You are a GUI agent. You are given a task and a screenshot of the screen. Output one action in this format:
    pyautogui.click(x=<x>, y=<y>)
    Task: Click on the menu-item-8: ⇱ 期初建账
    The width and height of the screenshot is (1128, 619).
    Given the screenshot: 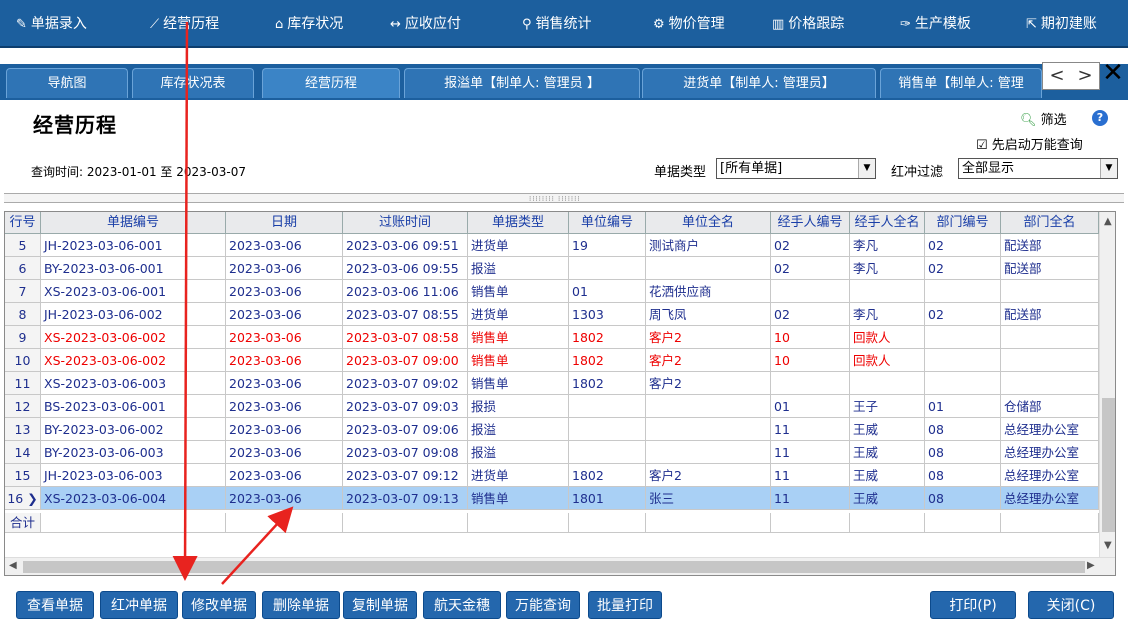 What is the action you would take?
    pyautogui.click(x=1061, y=24)
    